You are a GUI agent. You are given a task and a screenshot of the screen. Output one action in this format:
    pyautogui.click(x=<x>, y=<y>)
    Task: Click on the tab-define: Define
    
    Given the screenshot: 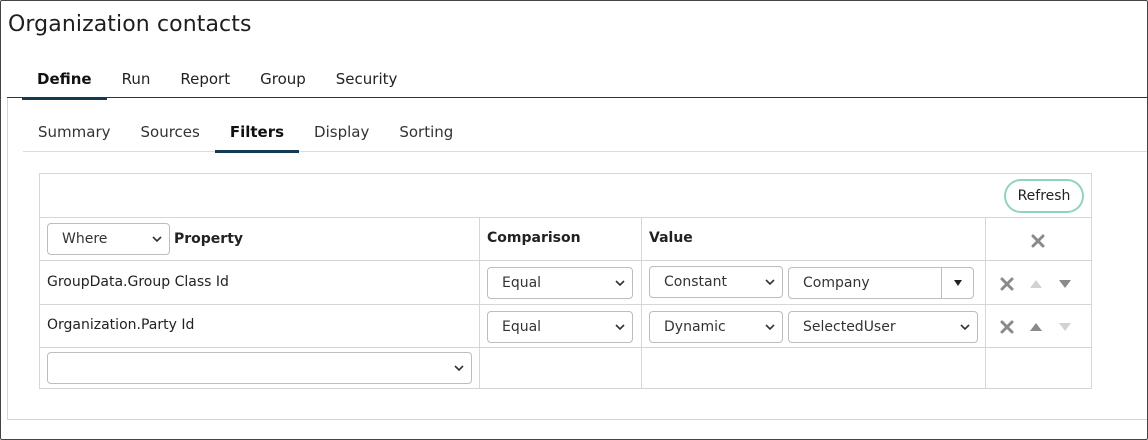 What is the action you would take?
    pyautogui.click(x=64, y=84)
    